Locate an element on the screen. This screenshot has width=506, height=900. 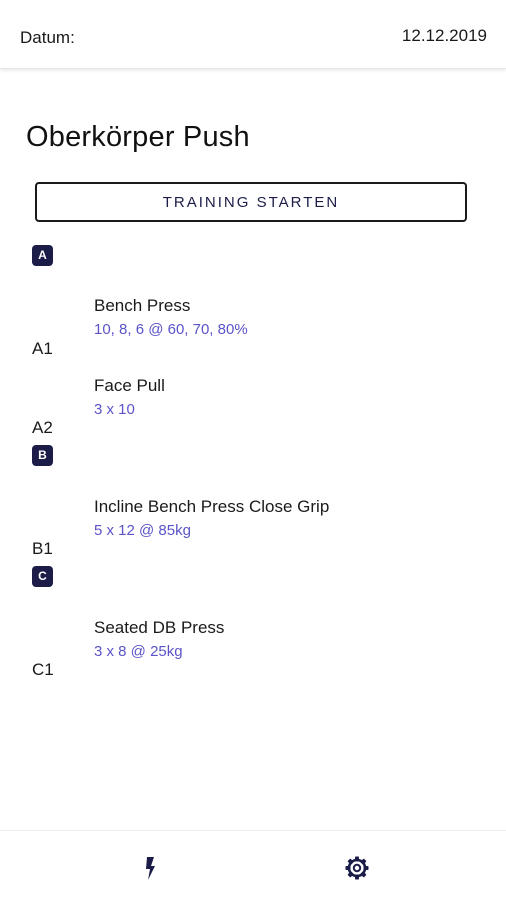
exercise-code-c1: C1 is located at coordinates (43, 669).